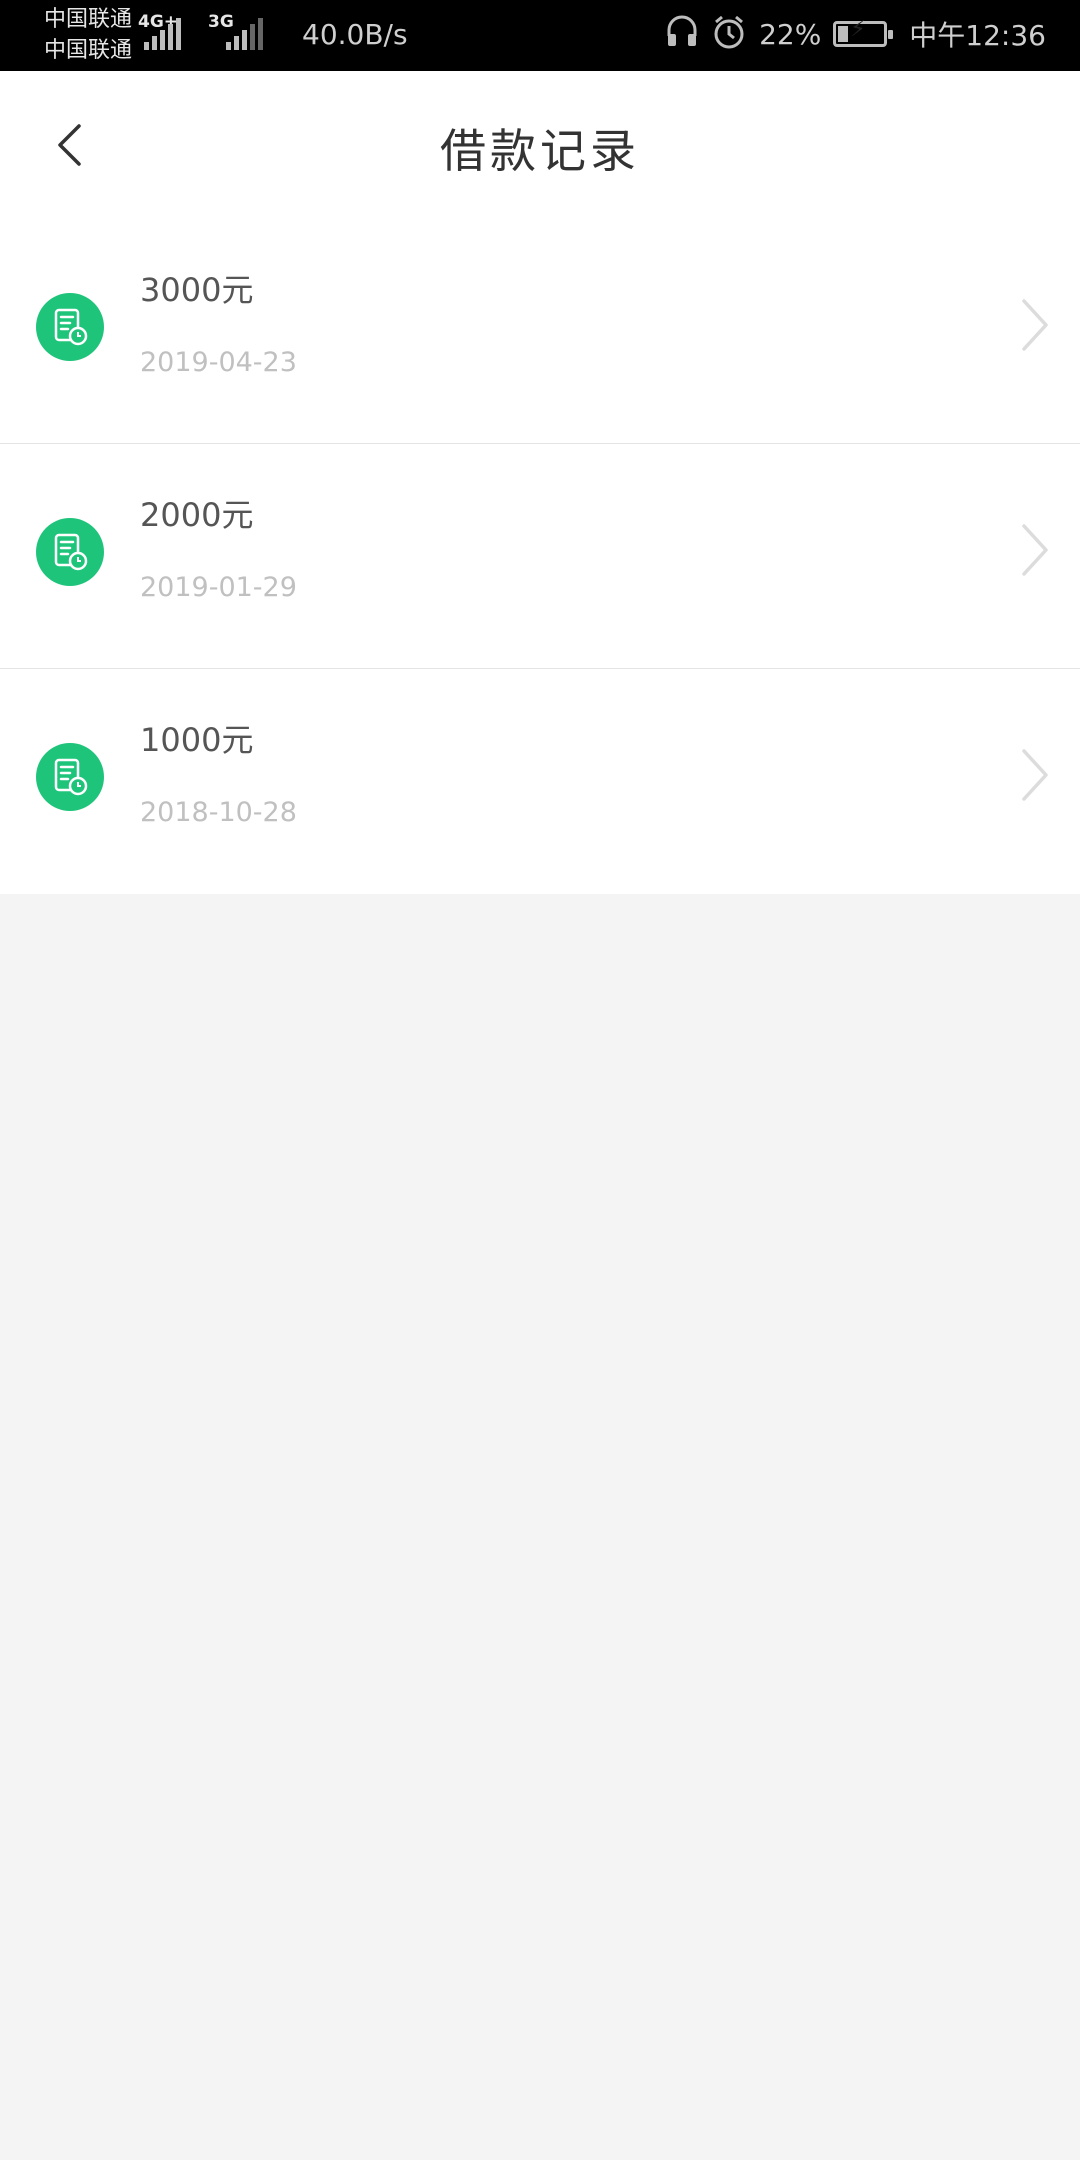 This screenshot has width=1080, height=2160. Describe the element at coordinates (540, 35) in the screenshot. I see `status-bar: 中国联通 中国联通 4G+ 3G 40.0B/s 22% ⚡ 中午12:36` at that location.